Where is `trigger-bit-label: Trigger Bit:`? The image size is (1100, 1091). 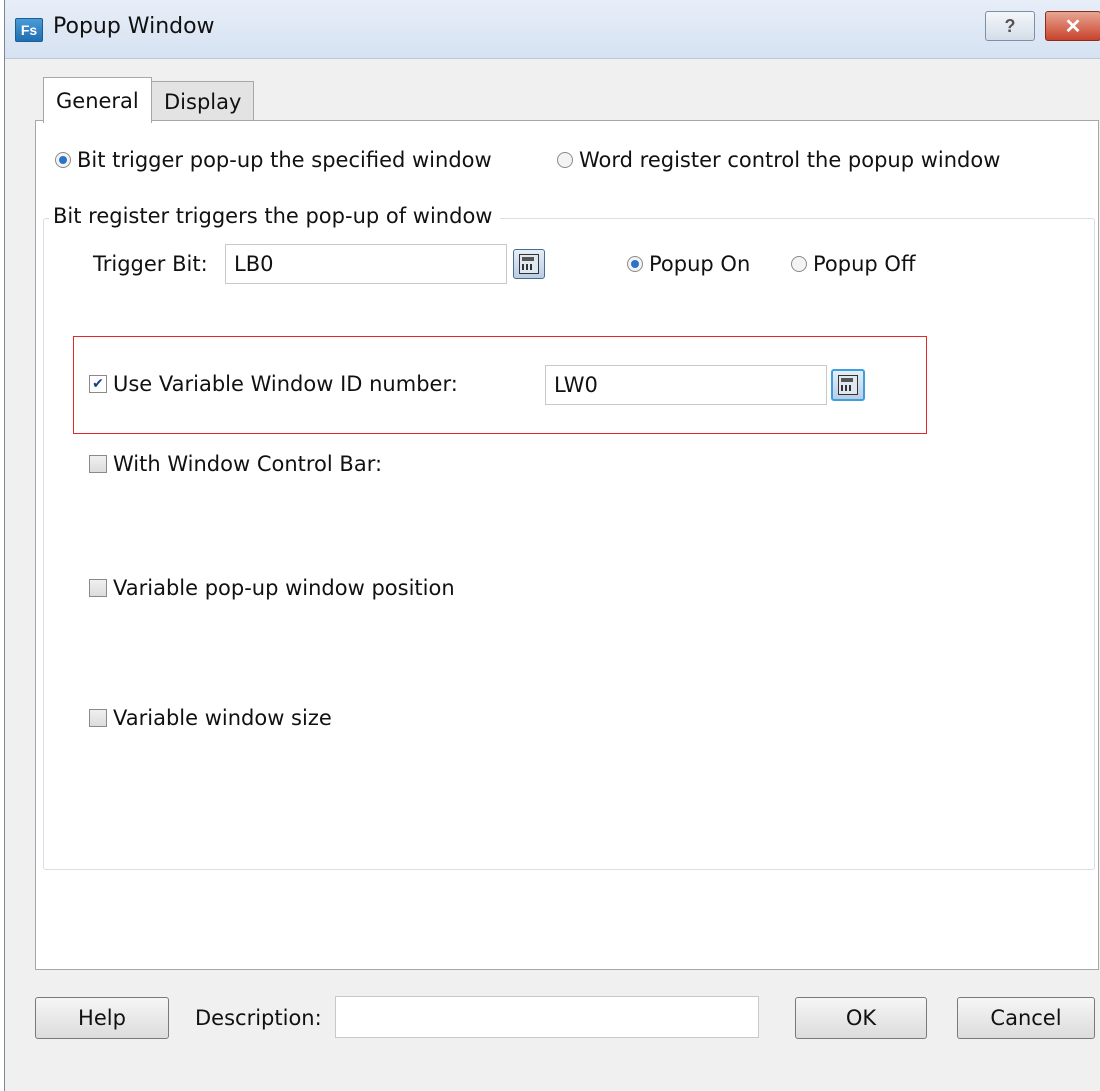
trigger-bit-label: Trigger Bit: is located at coordinates (150, 264).